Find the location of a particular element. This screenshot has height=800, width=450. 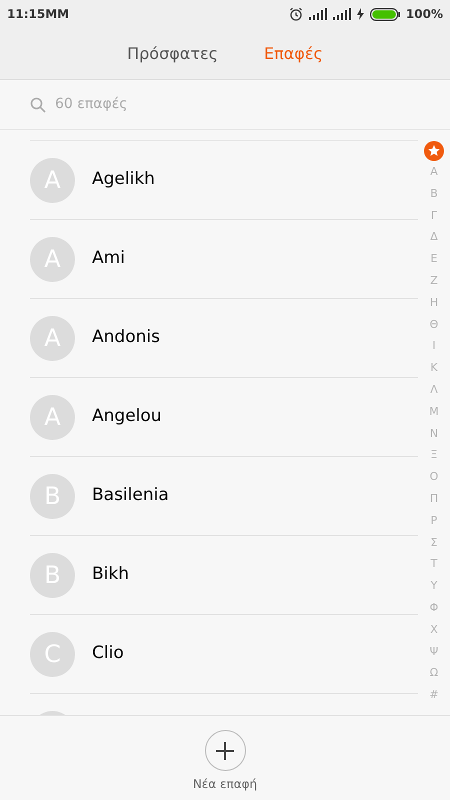

index-letter: Ψ is located at coordinates (434, 651).